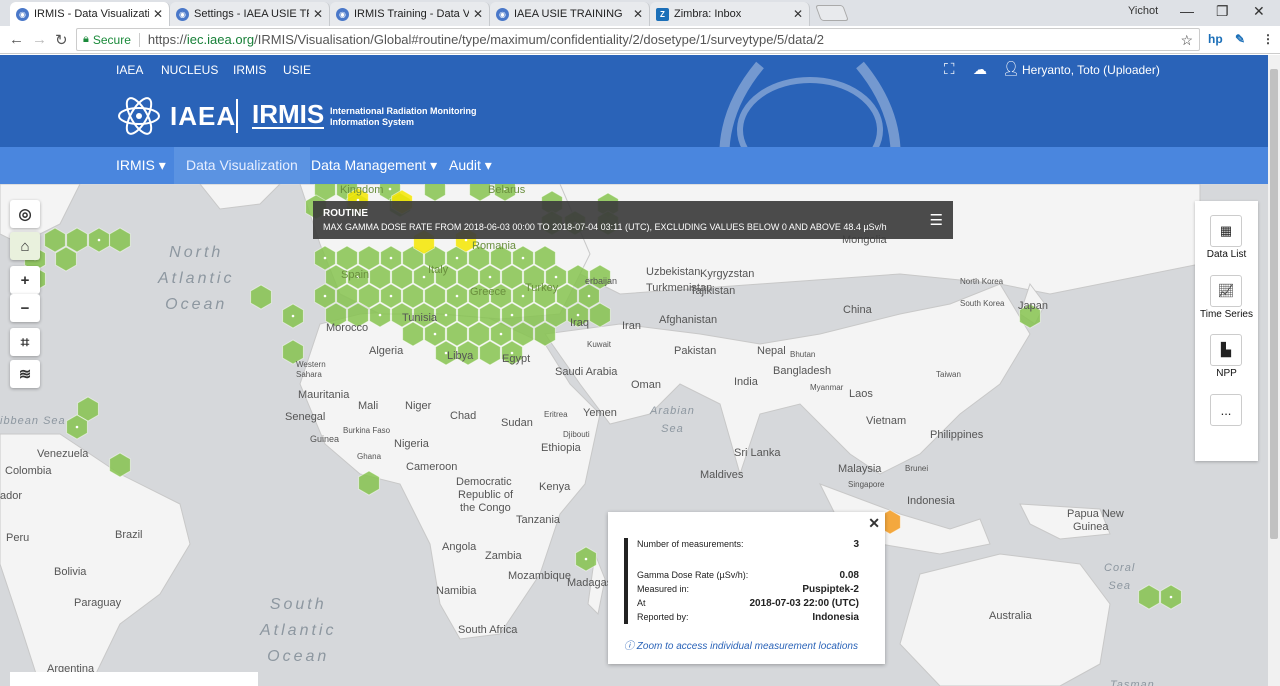  Describe the element at coordinates (1240, 39) in the screenshot. I see `feather-extension-icon: ✎` at that location.